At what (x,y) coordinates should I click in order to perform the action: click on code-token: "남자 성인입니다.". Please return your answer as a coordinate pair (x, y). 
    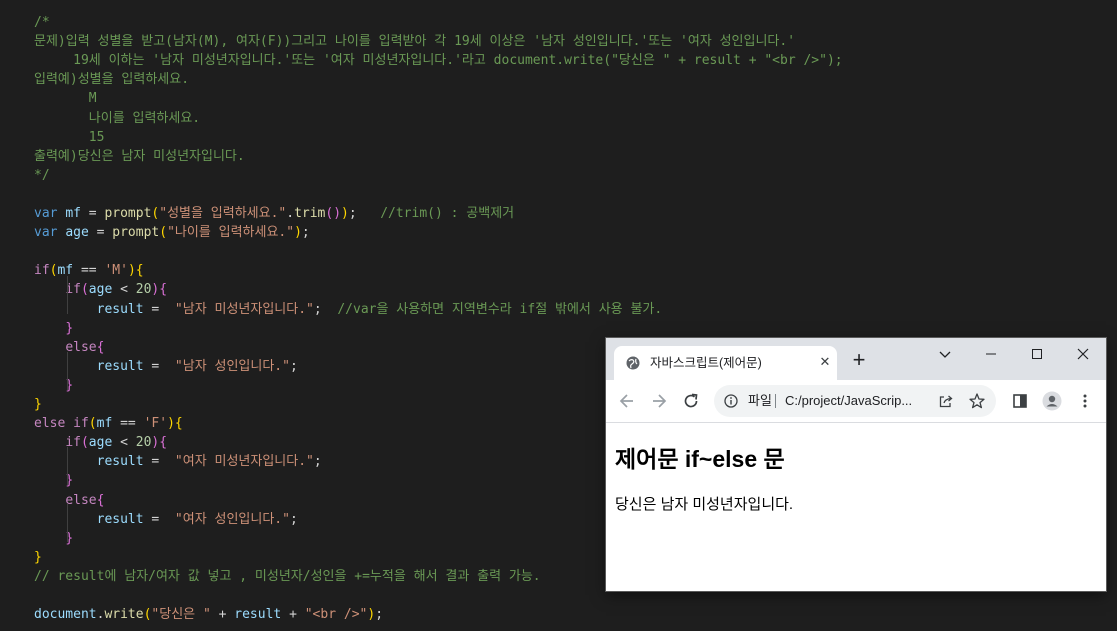
    Looking at the image, I should click on (232, 366).